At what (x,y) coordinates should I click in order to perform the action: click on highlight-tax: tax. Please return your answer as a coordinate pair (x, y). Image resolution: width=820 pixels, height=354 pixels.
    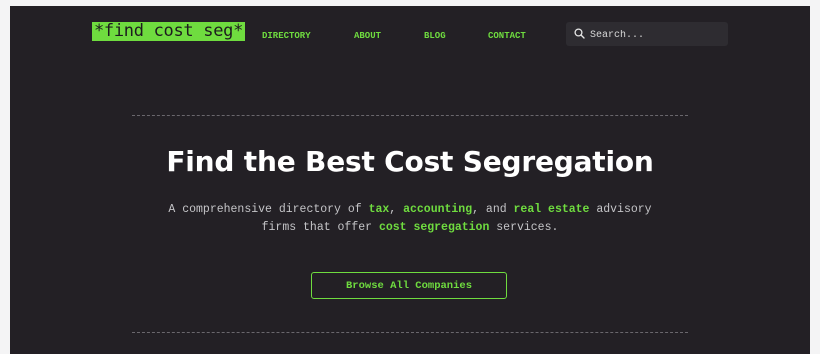
    Looking at the image, I should click on (379, 209).